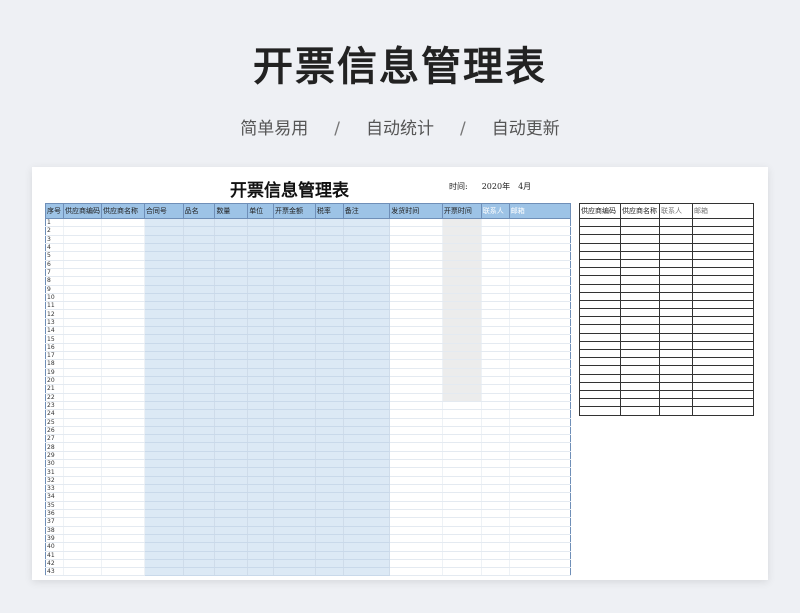 Image resolution: width=800 pixels, height=613 pixels. What do you see at coordinates (329, 211) in the screenshot?
I see `column-header: 税率` at bounding box center [329, 211].